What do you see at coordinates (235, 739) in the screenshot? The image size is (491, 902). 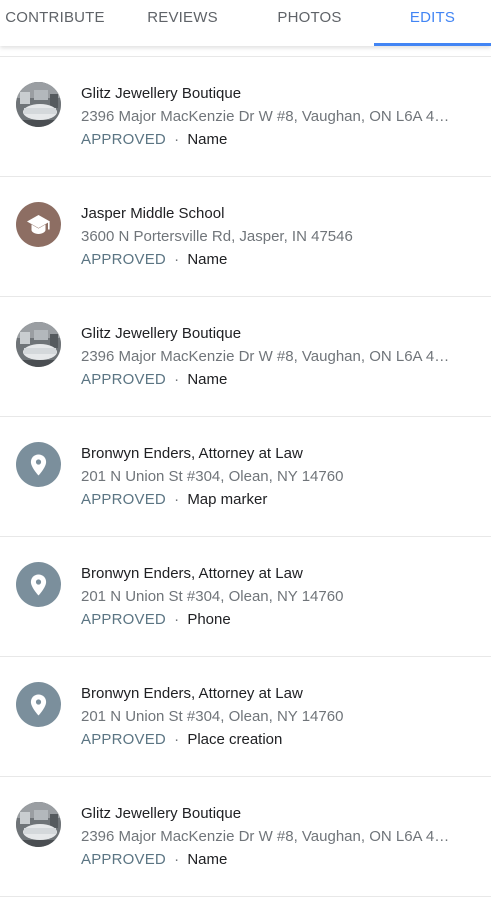 I see `edit-type: Place creation` at bounding box center [235, 739].